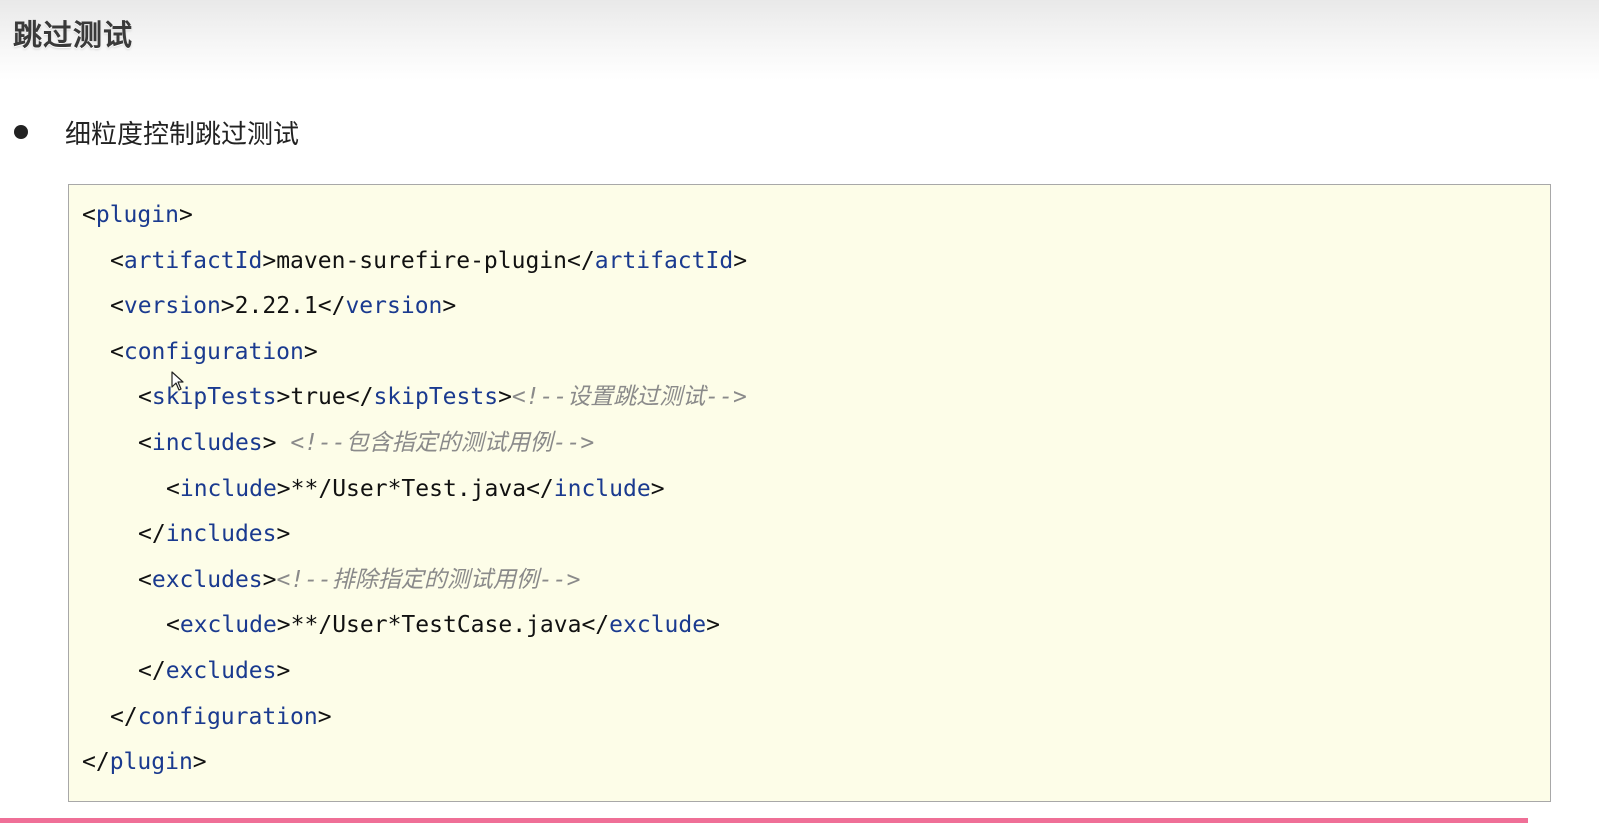  Describe the element at coordinates (629, 397) in the screenshot. I see `code-comment: <!--设置跳过测试-->` at that location.